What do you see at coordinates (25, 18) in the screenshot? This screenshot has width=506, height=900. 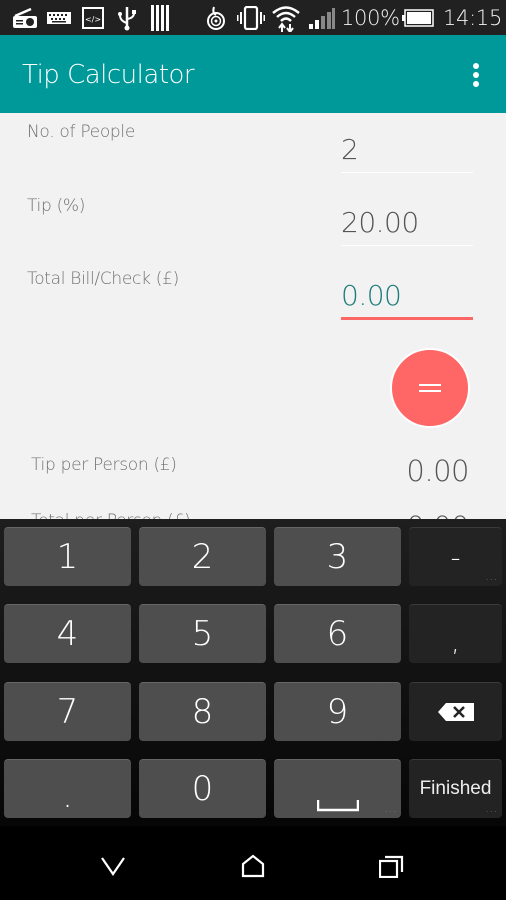 I see `radio-icon` at bounding box center [25, 18].